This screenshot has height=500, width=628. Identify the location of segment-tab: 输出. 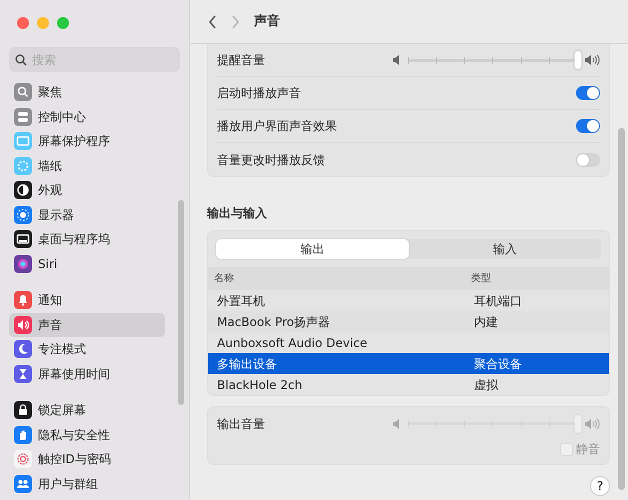
(312, 249).